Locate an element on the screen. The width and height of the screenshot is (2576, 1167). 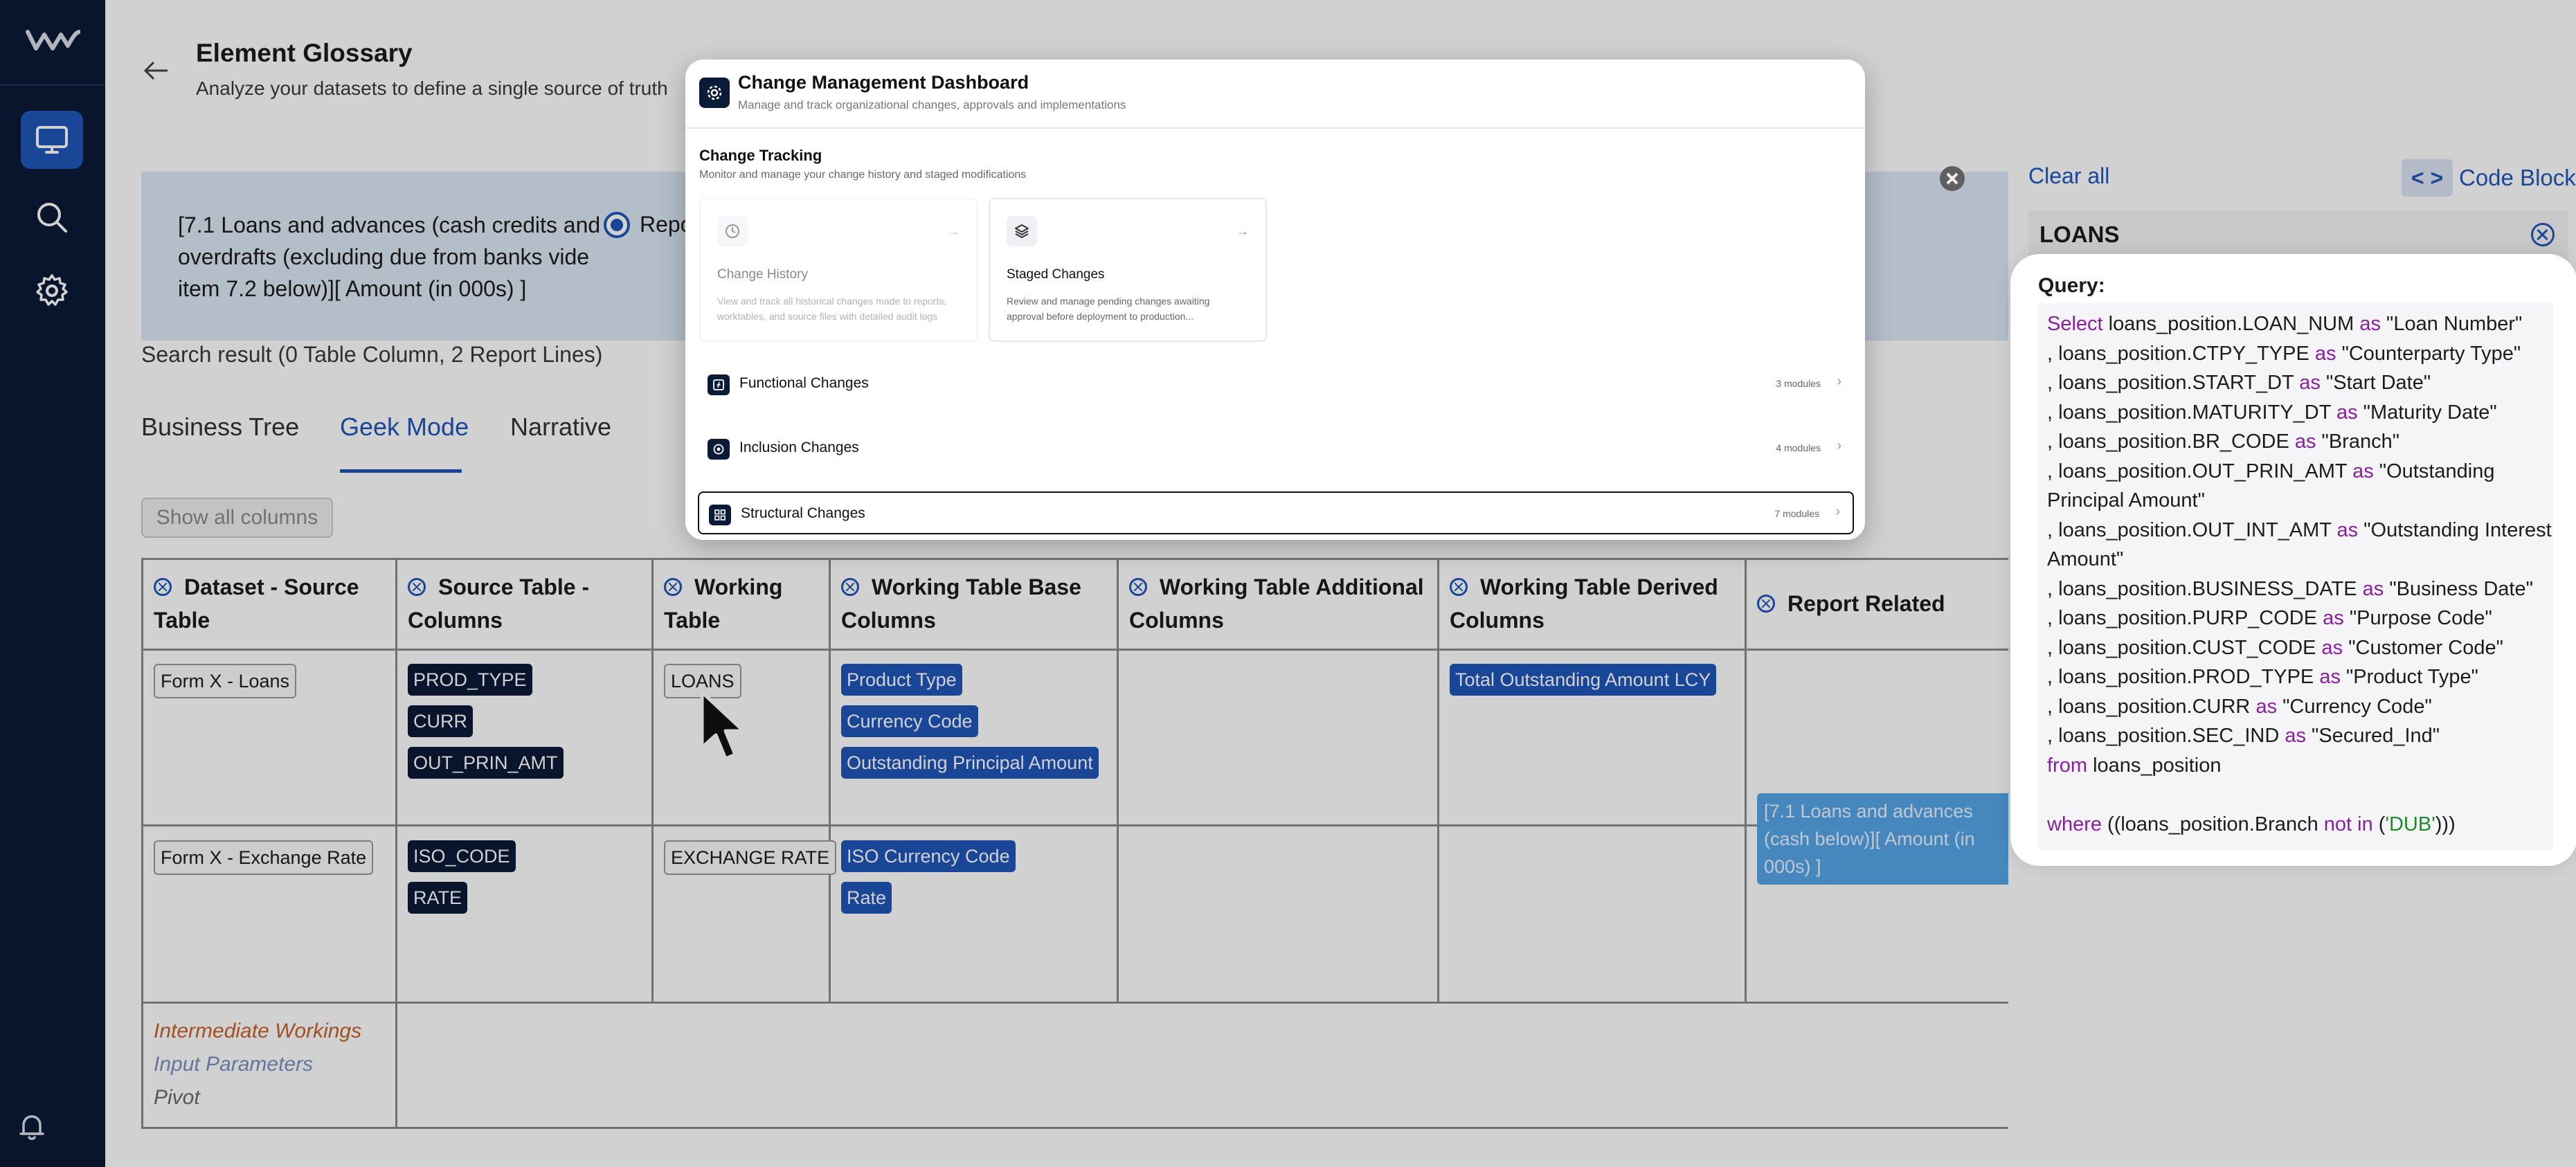
sidebar-item-monitor is located at coordinates (52, 140).